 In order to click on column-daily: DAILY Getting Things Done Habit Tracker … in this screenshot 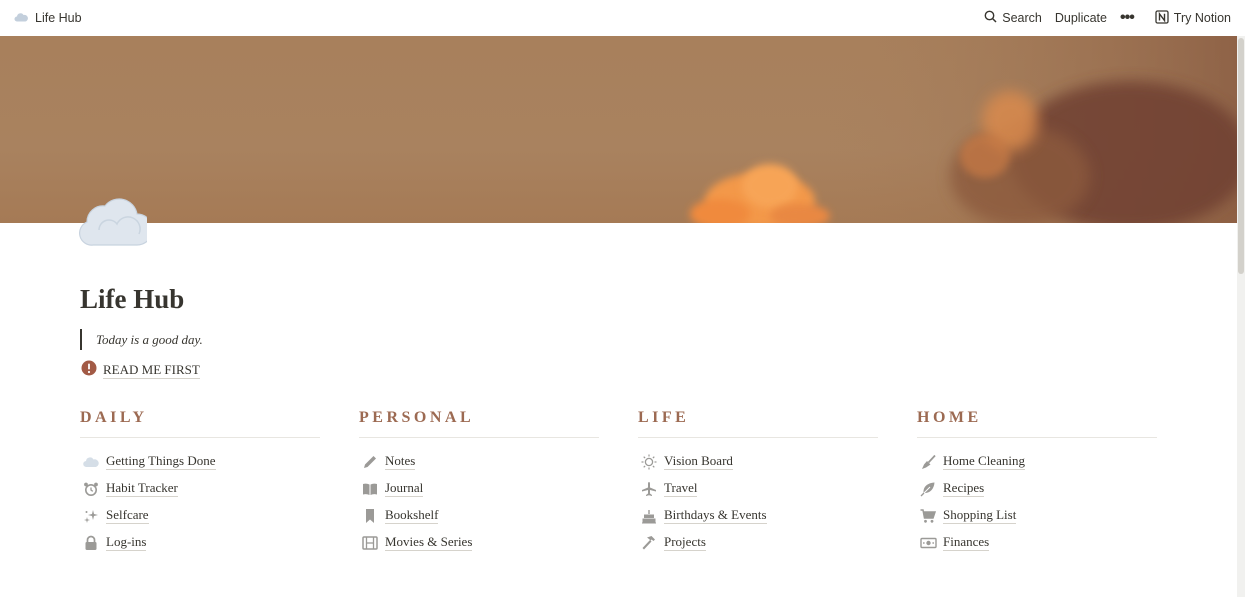, I will do `click(200, 482)`.